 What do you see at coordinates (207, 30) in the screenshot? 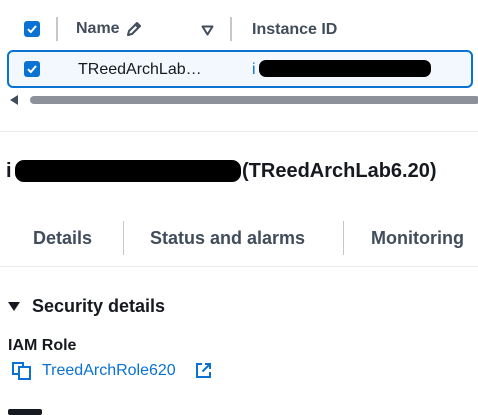
I see `sort-caret-down-icon` at bounding box center [207, 30].